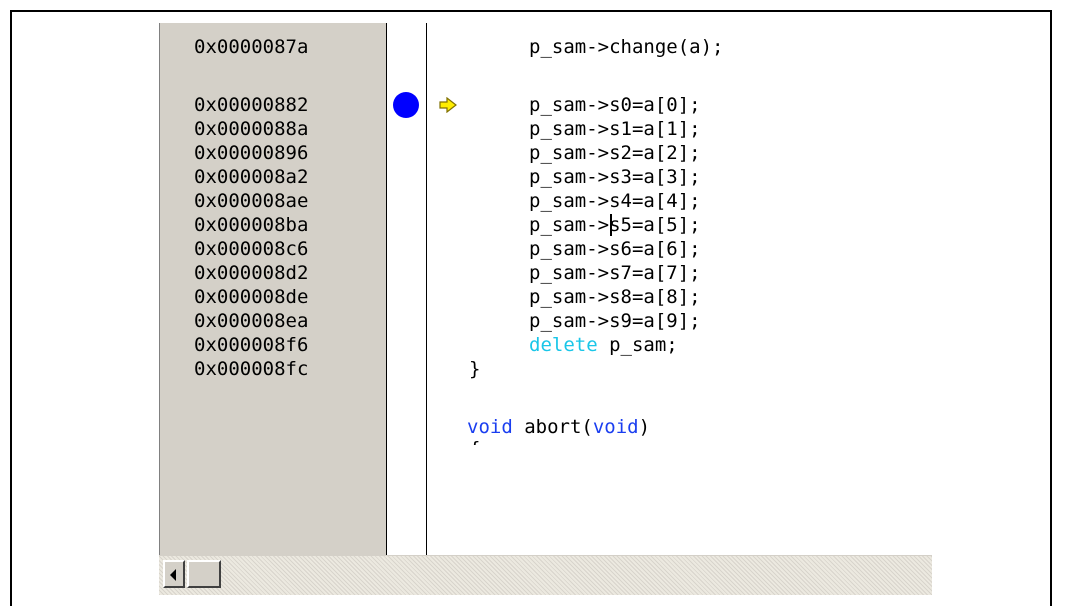 The image size is (1072, 606). I want to click on code-line: p_sam->s2=a[2];, so click(615, 153).